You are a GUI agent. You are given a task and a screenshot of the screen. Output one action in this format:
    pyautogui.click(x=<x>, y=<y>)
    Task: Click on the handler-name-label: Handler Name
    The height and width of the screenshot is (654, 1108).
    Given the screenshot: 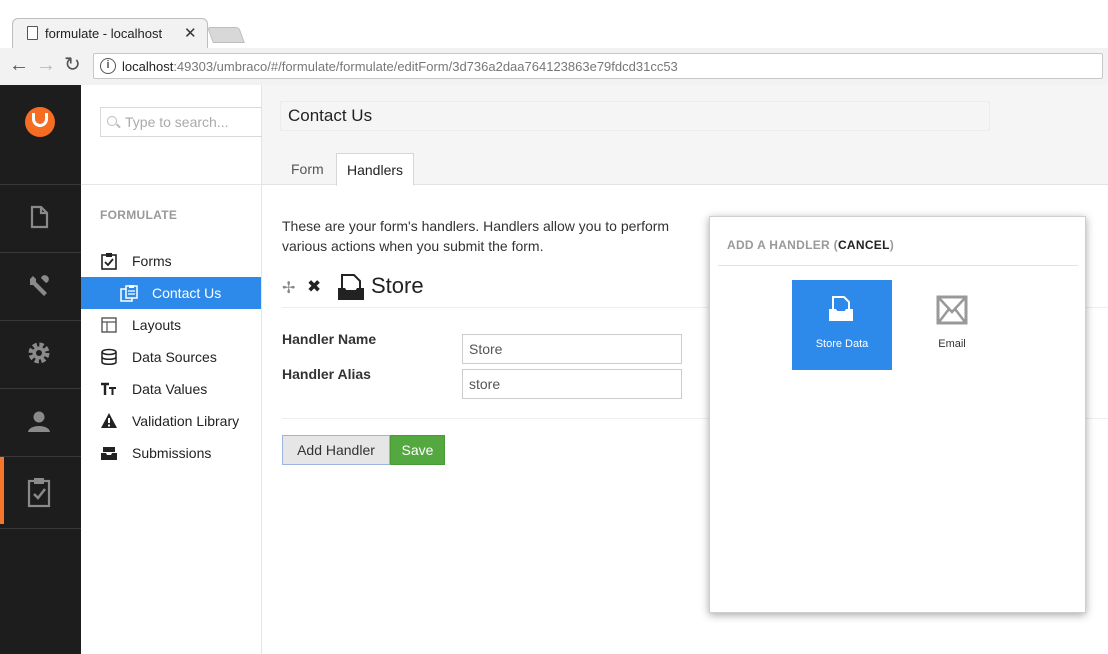 What is the action you would take?
    pyautogui.click(x=329, y=339)
    